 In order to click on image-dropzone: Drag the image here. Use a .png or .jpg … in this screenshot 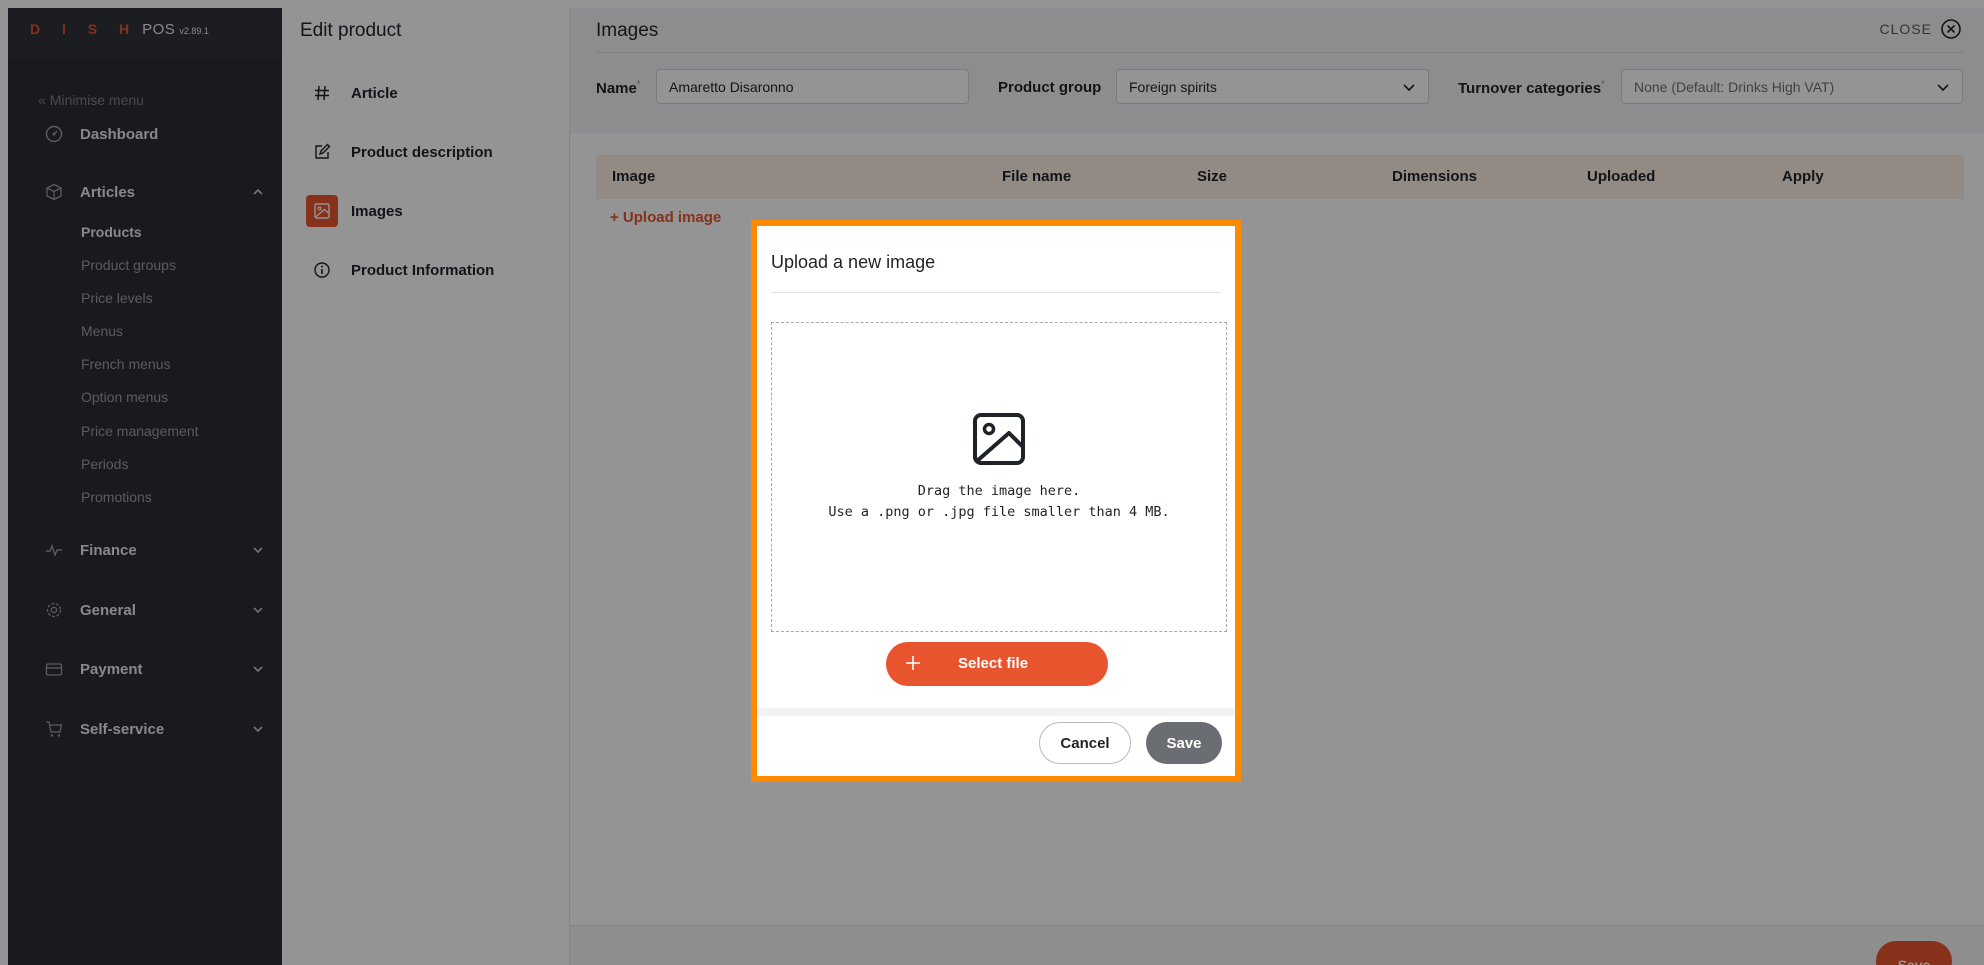, I will do `click(999, 477)`.